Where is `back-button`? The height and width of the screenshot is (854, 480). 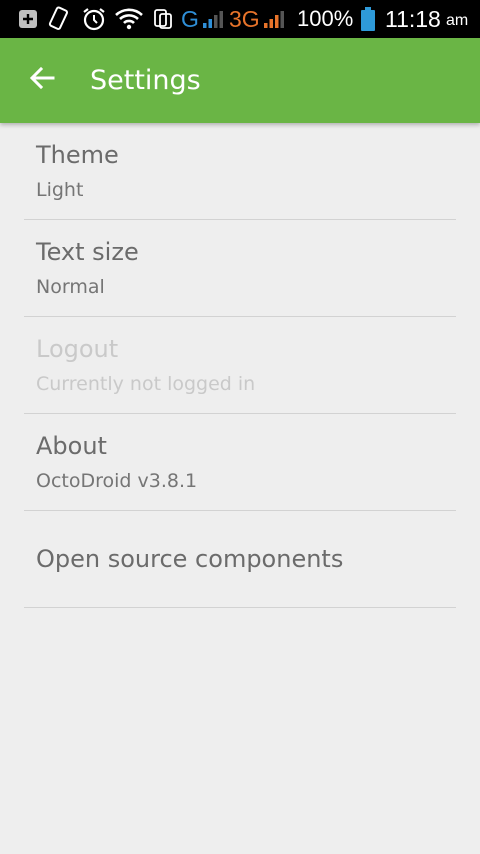
back-button is located at coordinates (42, 80).